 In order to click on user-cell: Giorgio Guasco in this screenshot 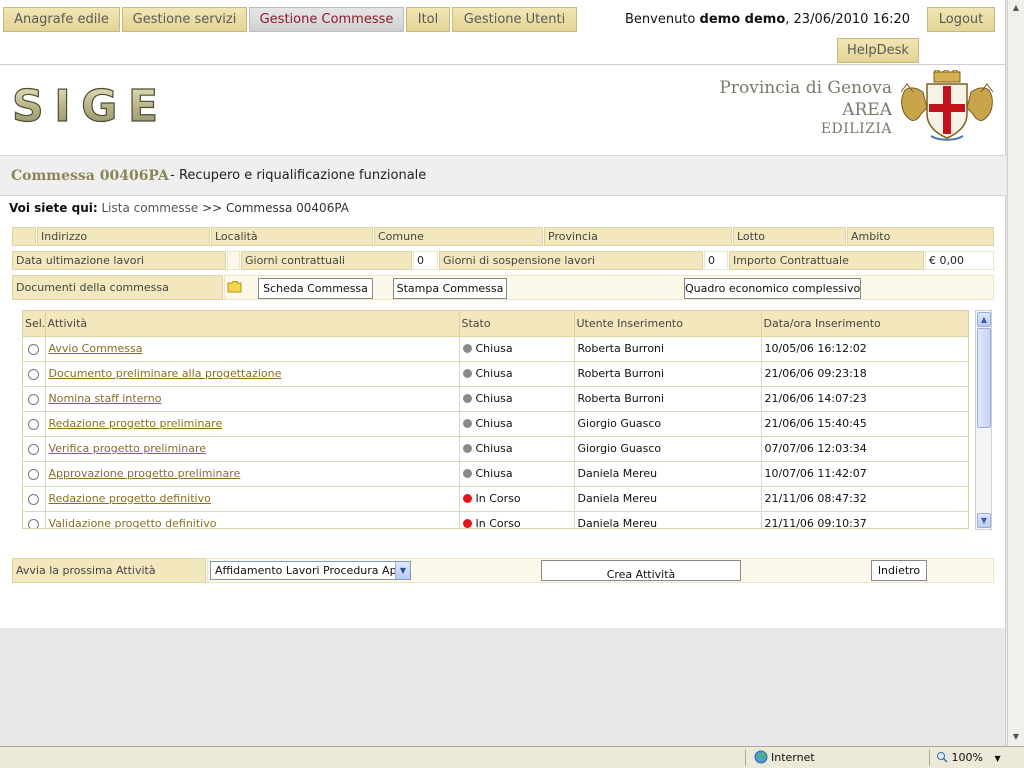, I will do `click(668, 424)`.